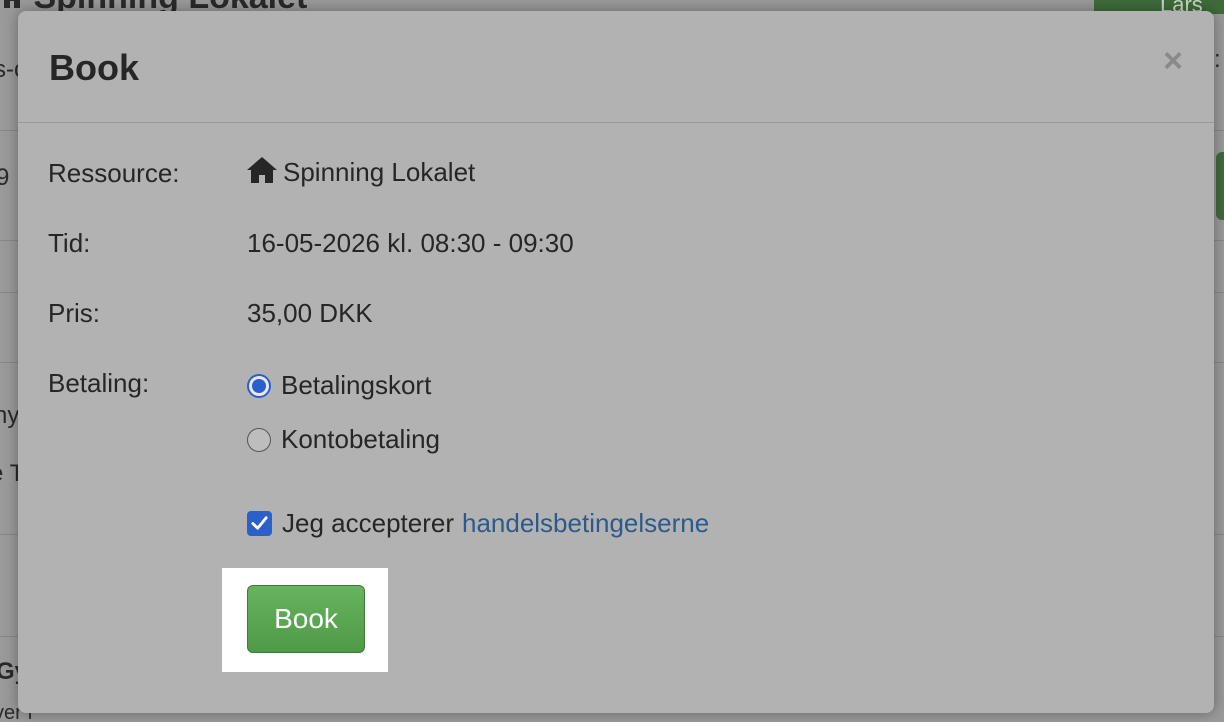 The height and width of the screenshot is (722, 1224). I want to click on background-text-fragment: ny, so click(10, 415).